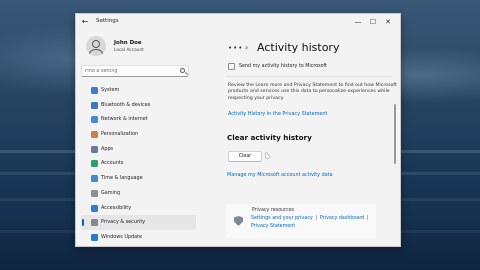 Image resolution: width=480 pixels, height=270 pixels. What do you see at coordinates (122, 178) in the screenshot?
I see `sidebar-item-label: Time & language` at bounding box center [122, 178].